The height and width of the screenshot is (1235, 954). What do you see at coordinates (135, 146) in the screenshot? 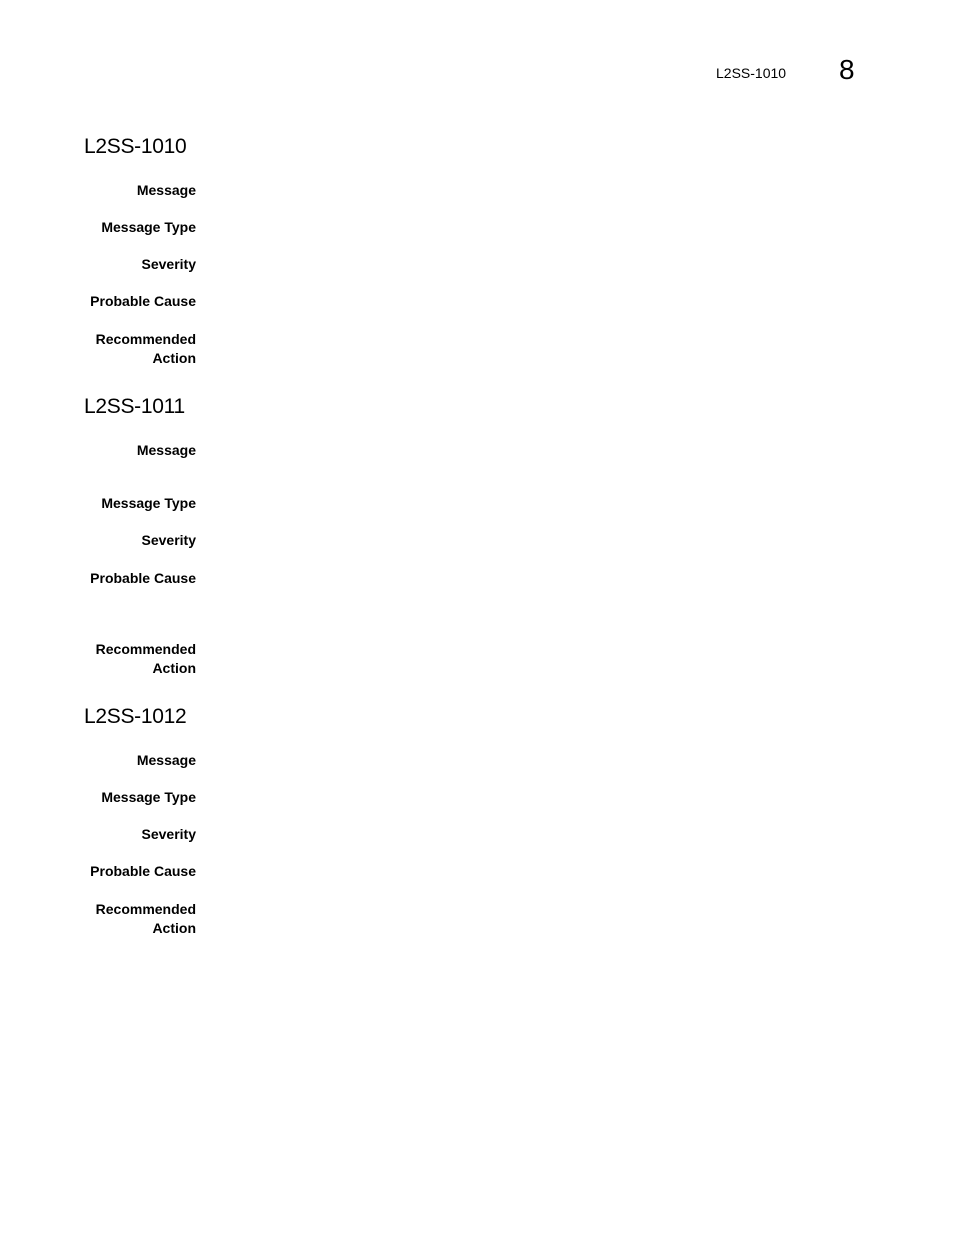
I see `section-title: L2SS-1010` at bounding box center [135, 146].